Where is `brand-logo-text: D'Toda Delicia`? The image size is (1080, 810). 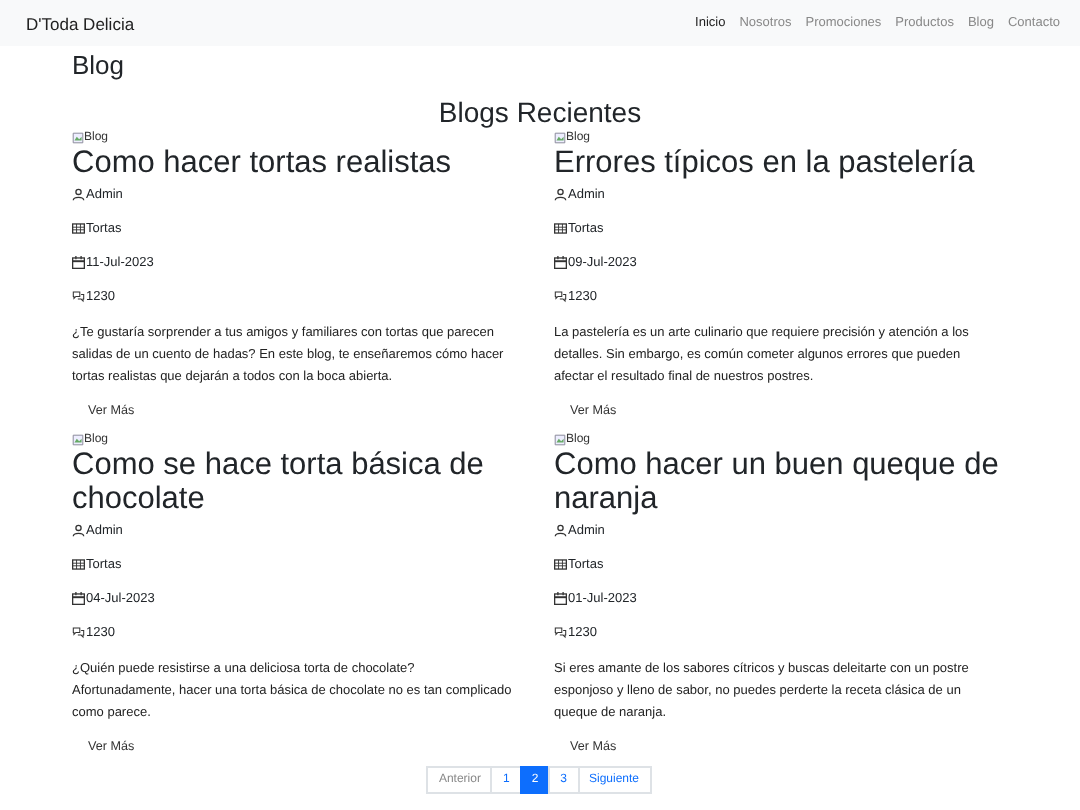
brand-logo-text: D'Toda Delicia is located at coordinates (80, 23).